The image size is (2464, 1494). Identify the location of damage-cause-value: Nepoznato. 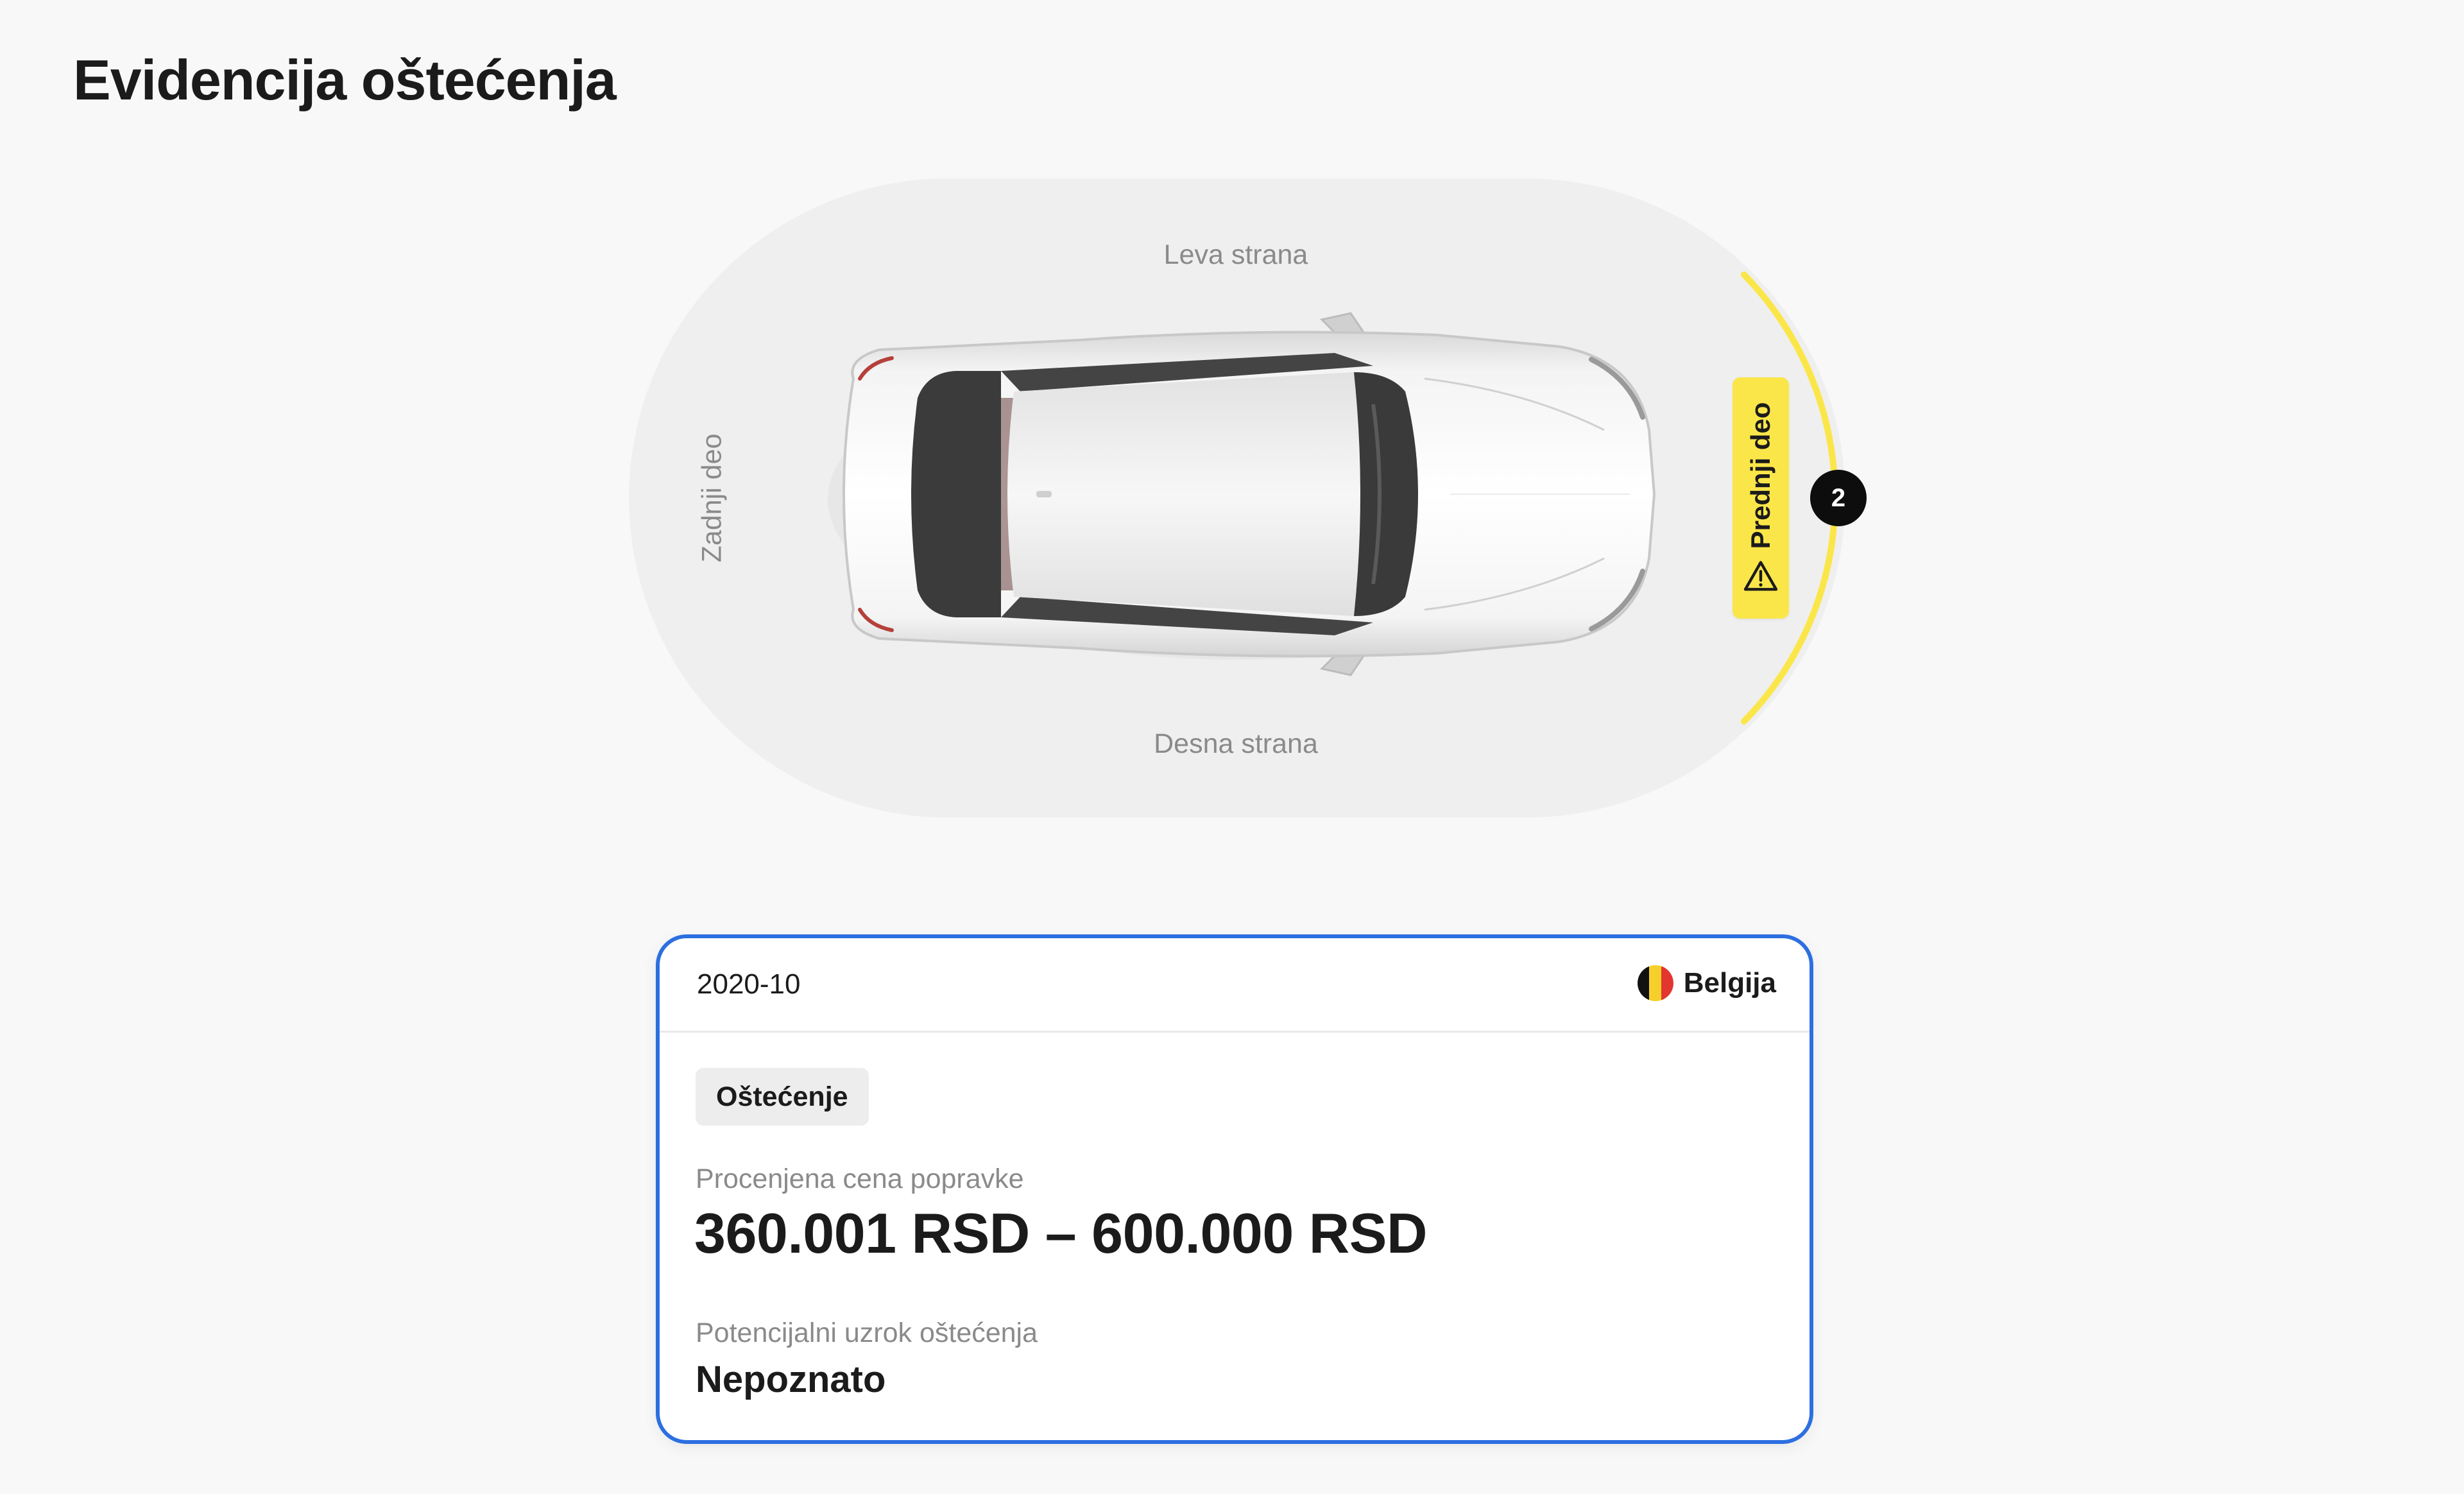
(791, 1380).